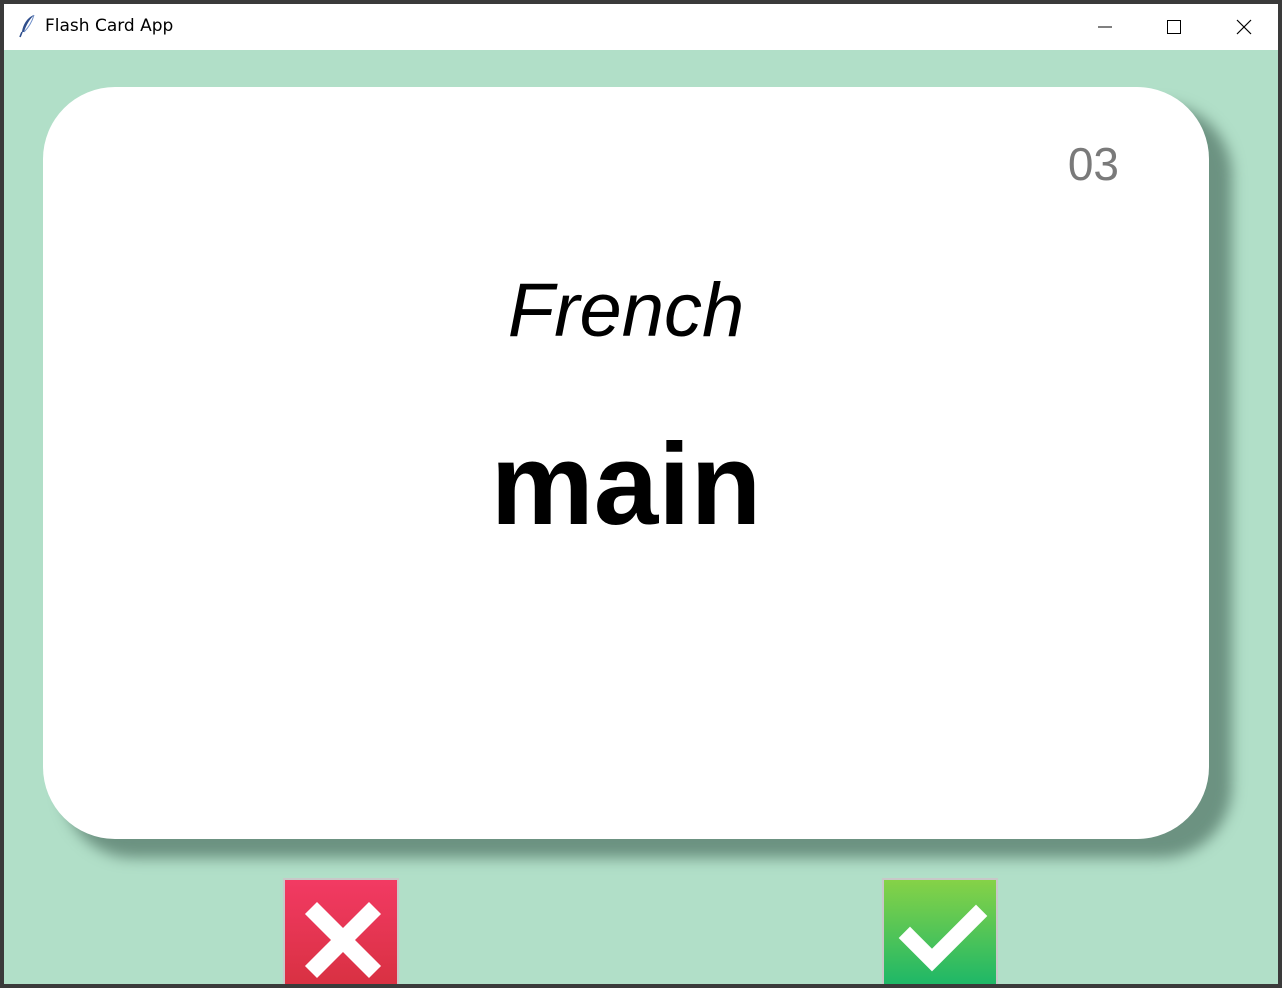 The image size is (1282, 988). Describe the element at coordinates (641, 27) in the screenshot. I see `title-bar: Flash Card App` at that location.